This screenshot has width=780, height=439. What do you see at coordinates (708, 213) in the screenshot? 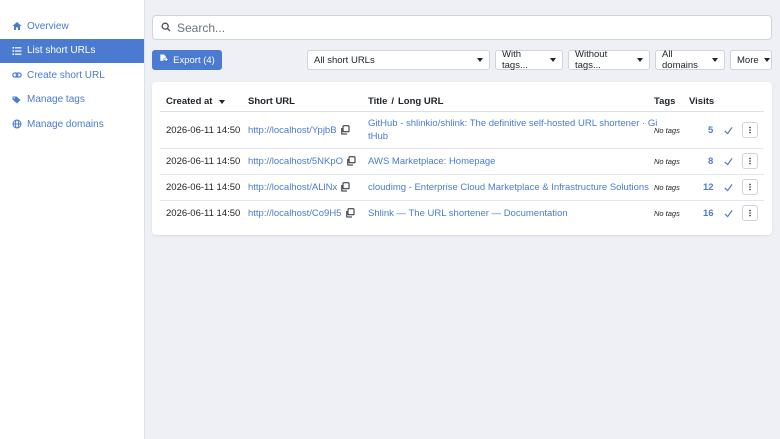
I see `visits-count: 16` at bounding box center [708, 213].